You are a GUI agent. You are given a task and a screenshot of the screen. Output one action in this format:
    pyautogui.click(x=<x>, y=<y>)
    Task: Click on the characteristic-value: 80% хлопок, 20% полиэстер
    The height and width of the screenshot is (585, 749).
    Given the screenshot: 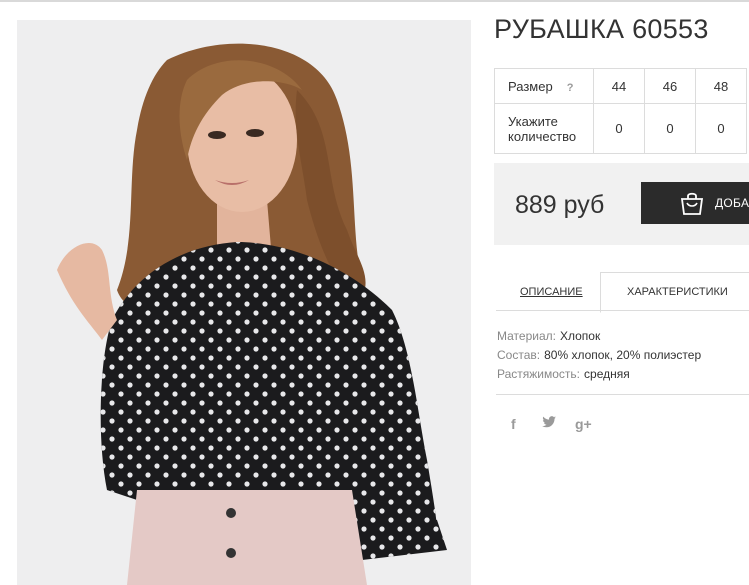 What is the action you would take?
    pyautogui.click(x=623, y=355)
    